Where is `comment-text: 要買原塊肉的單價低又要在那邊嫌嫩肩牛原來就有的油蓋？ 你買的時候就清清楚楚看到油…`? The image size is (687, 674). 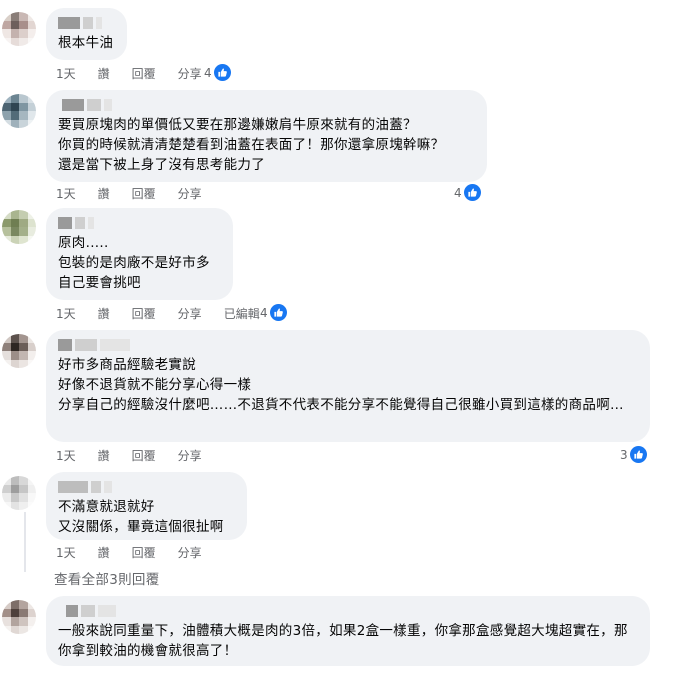
comment-text: 要買原塊肉的單價低又要在那邊嫌嫩肩牛原來就有的油蓋？ 你買的時候就清清楚楚看到油… is located at coordinates (251, 145).